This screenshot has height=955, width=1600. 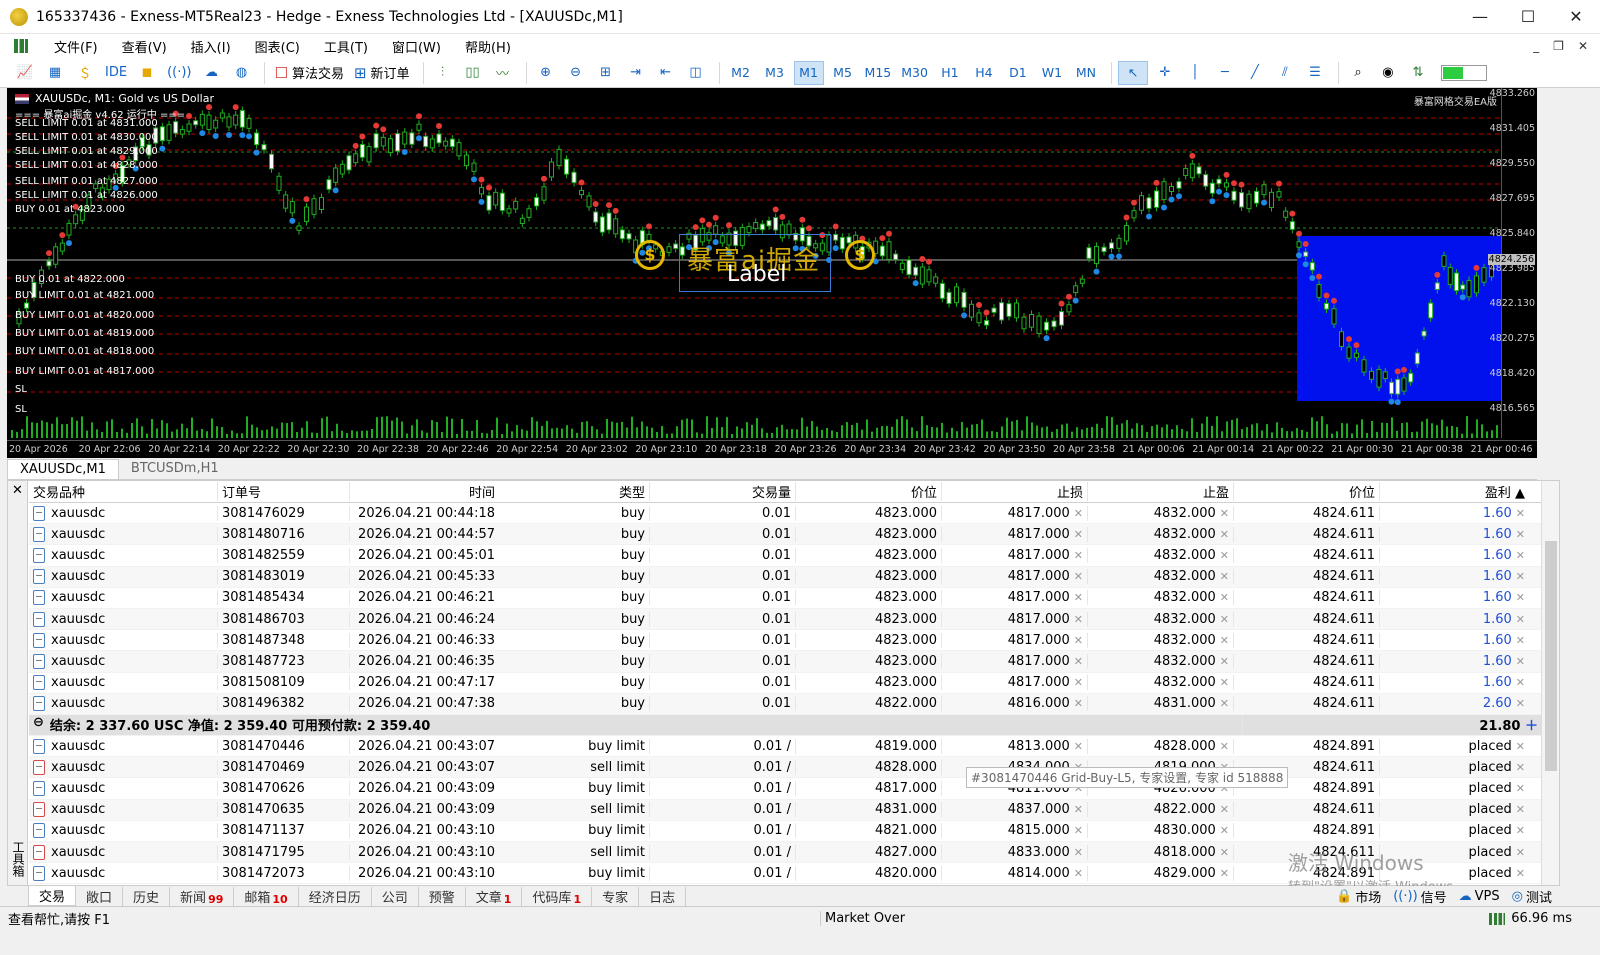 What do you see at coordinates (1014, 831) in the screenshot?
I see `sl-cell: 4815.000 ✕` at bounding box center [1014, 831].